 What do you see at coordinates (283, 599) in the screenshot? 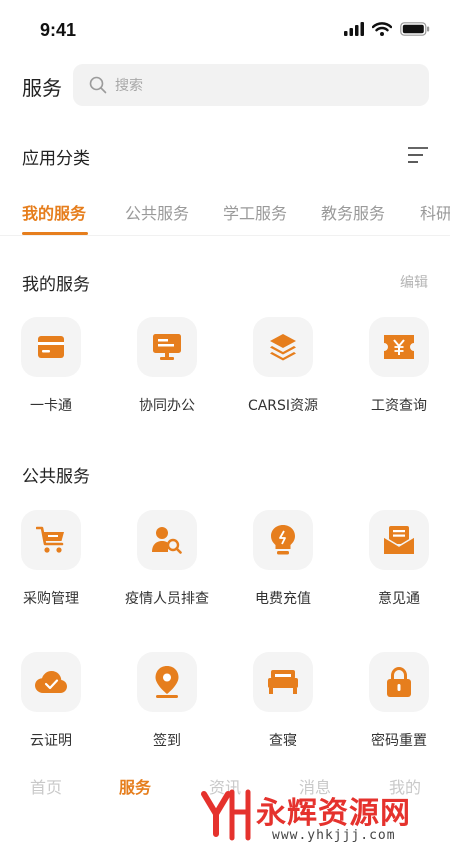
I see `service-label: 电费充值` at bounding box center [283, 599].